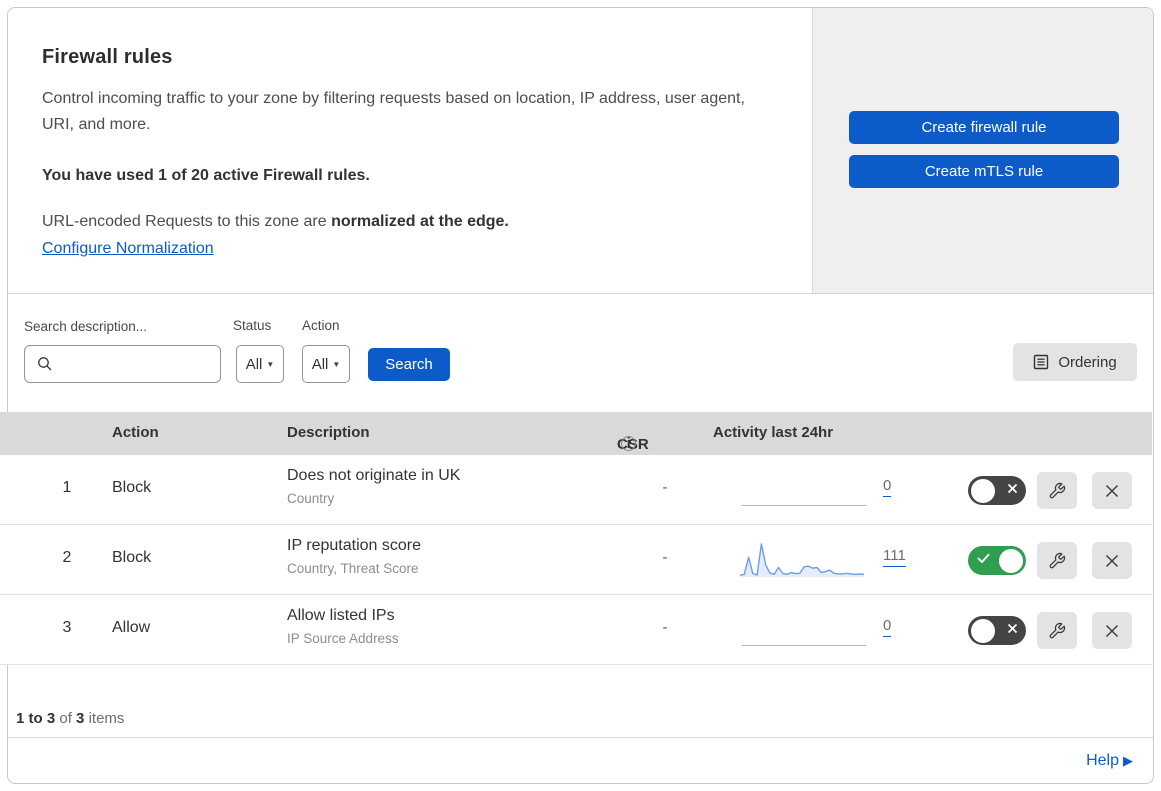  What do you see at coordinates (135, 432) in the screenshot?
I see `column-header-action: Action` at bounding box center [135, 432].